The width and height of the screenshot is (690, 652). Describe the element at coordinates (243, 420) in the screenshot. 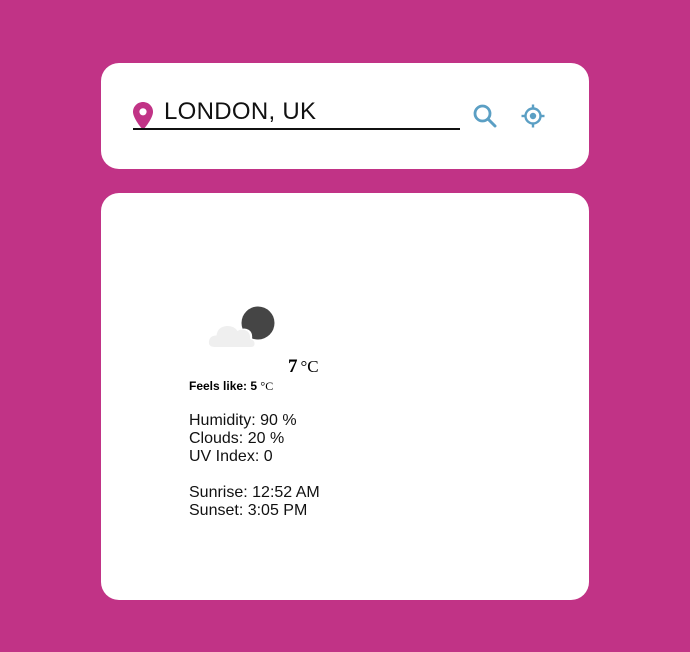

I see `humidity-text: Humidity: 90 %` at that location.